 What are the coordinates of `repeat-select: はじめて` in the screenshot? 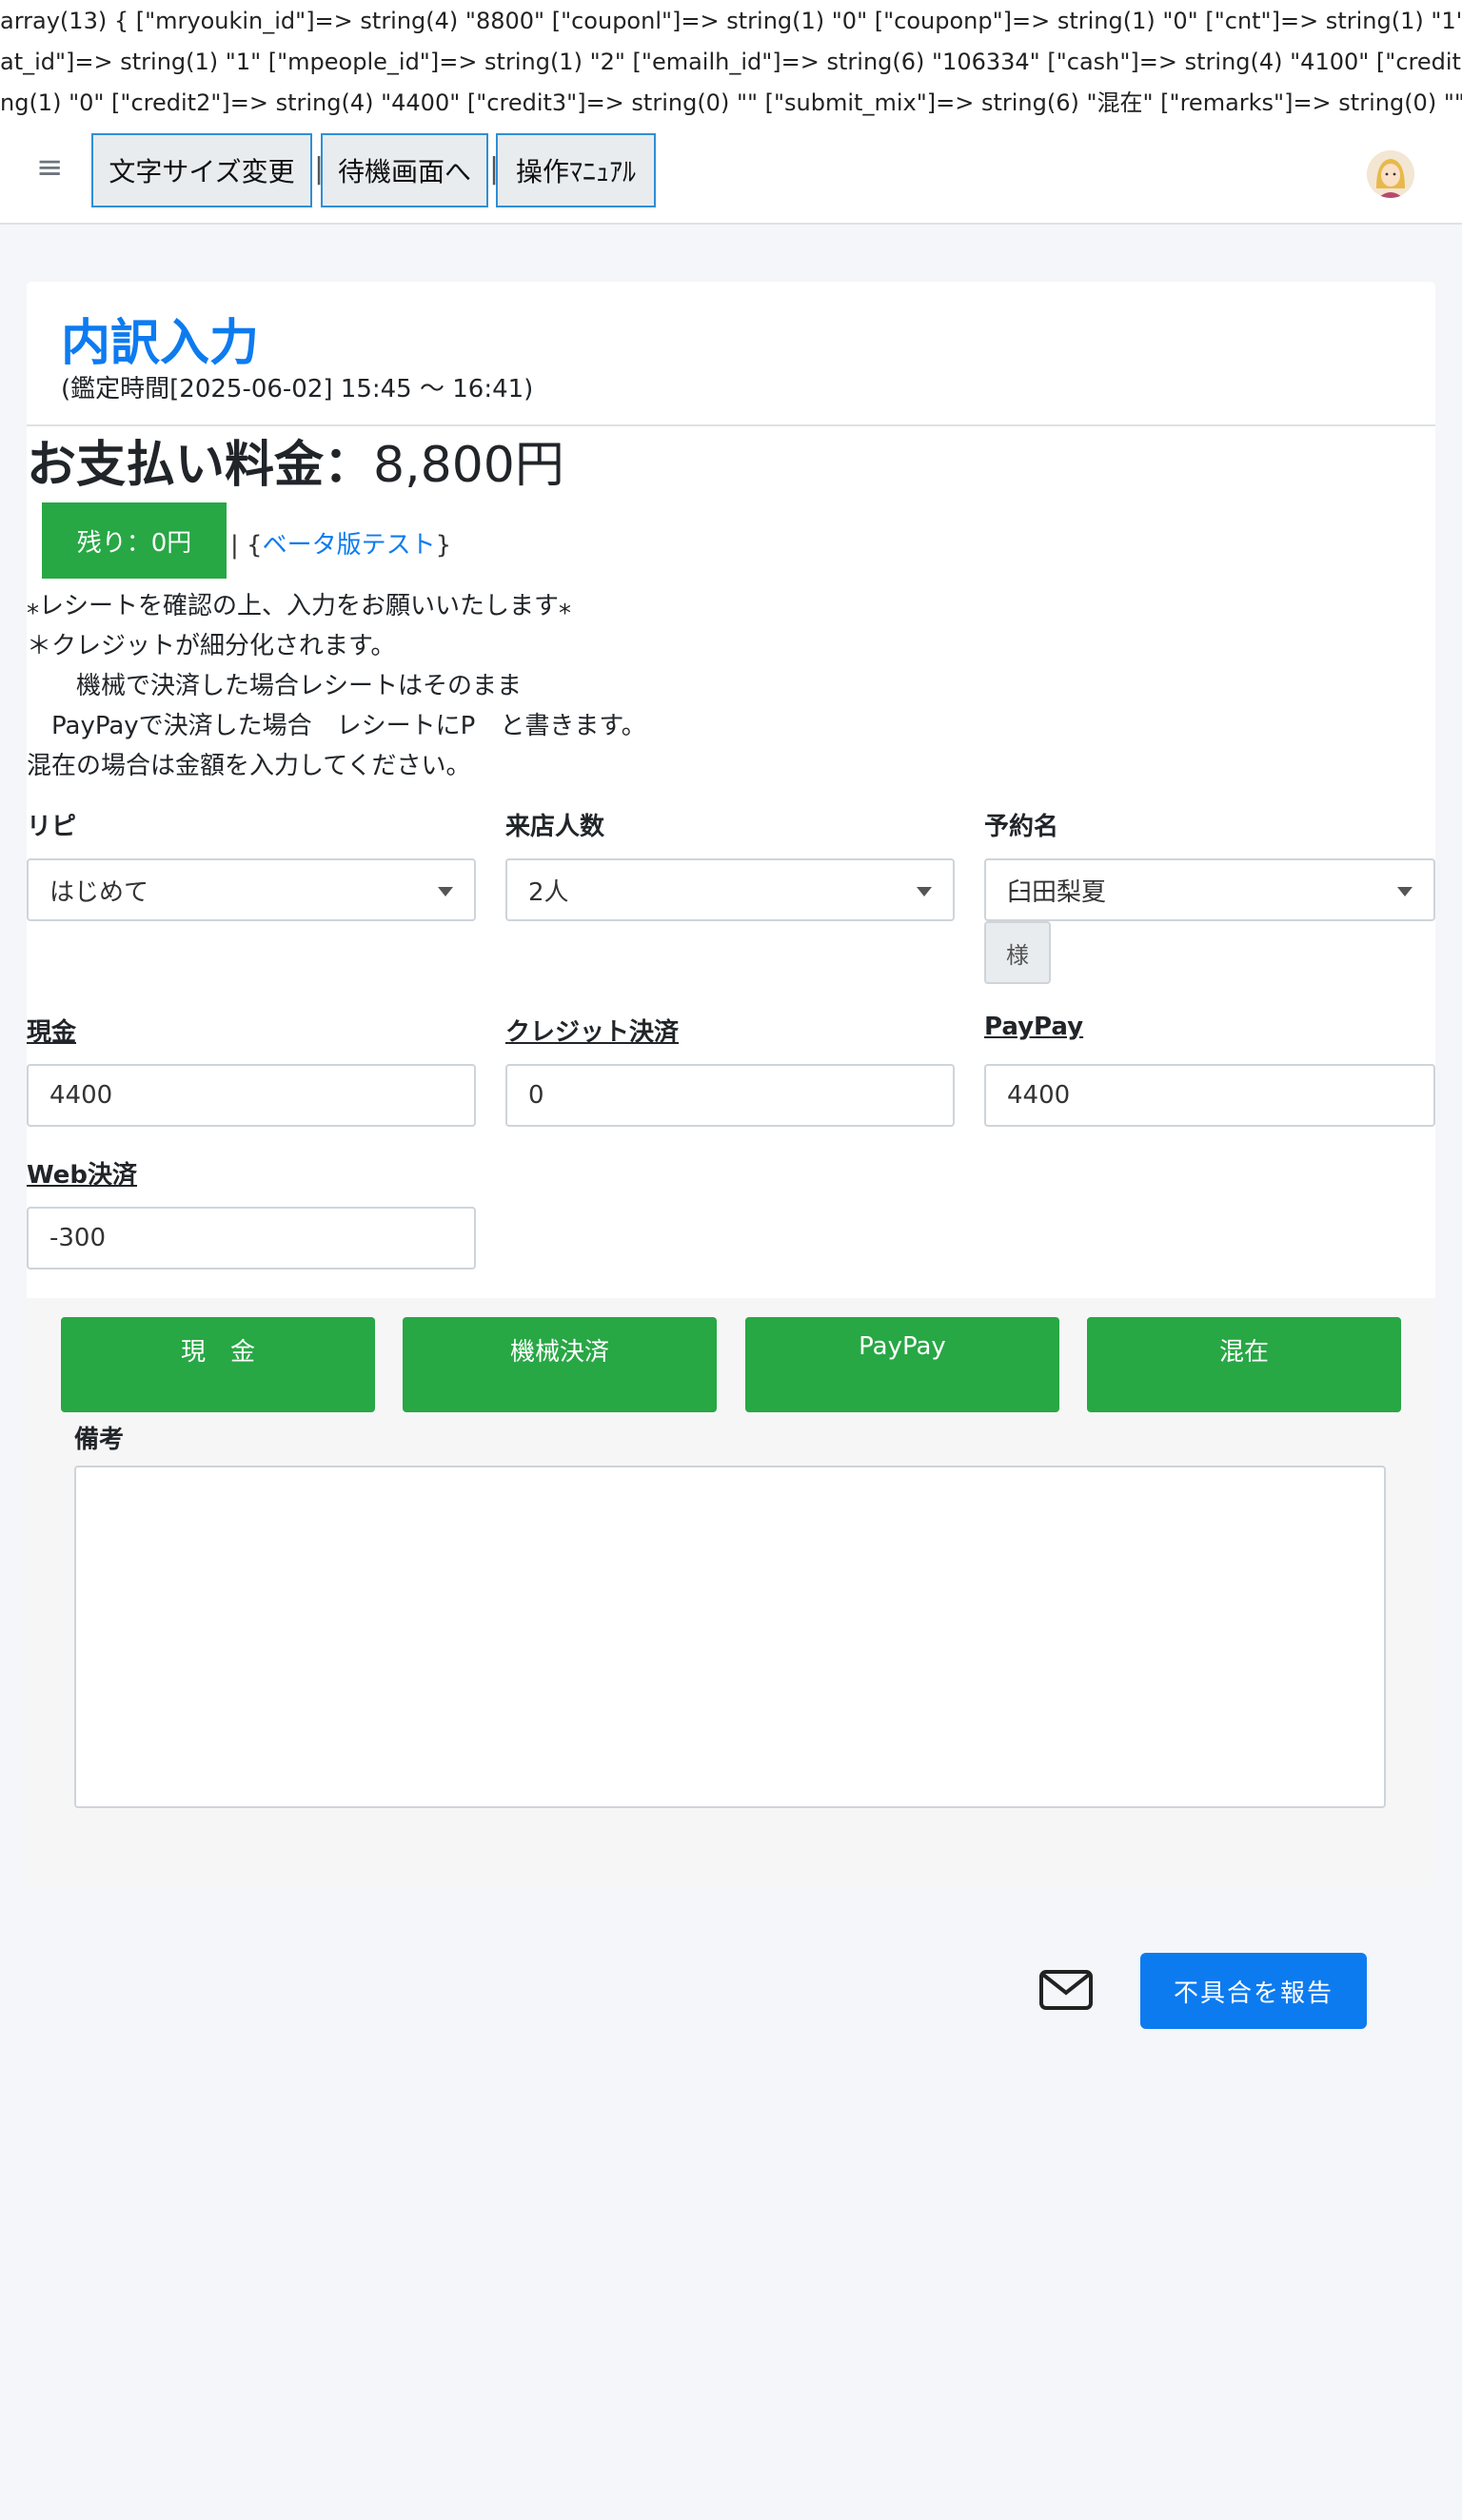 It's located at (251, 889).